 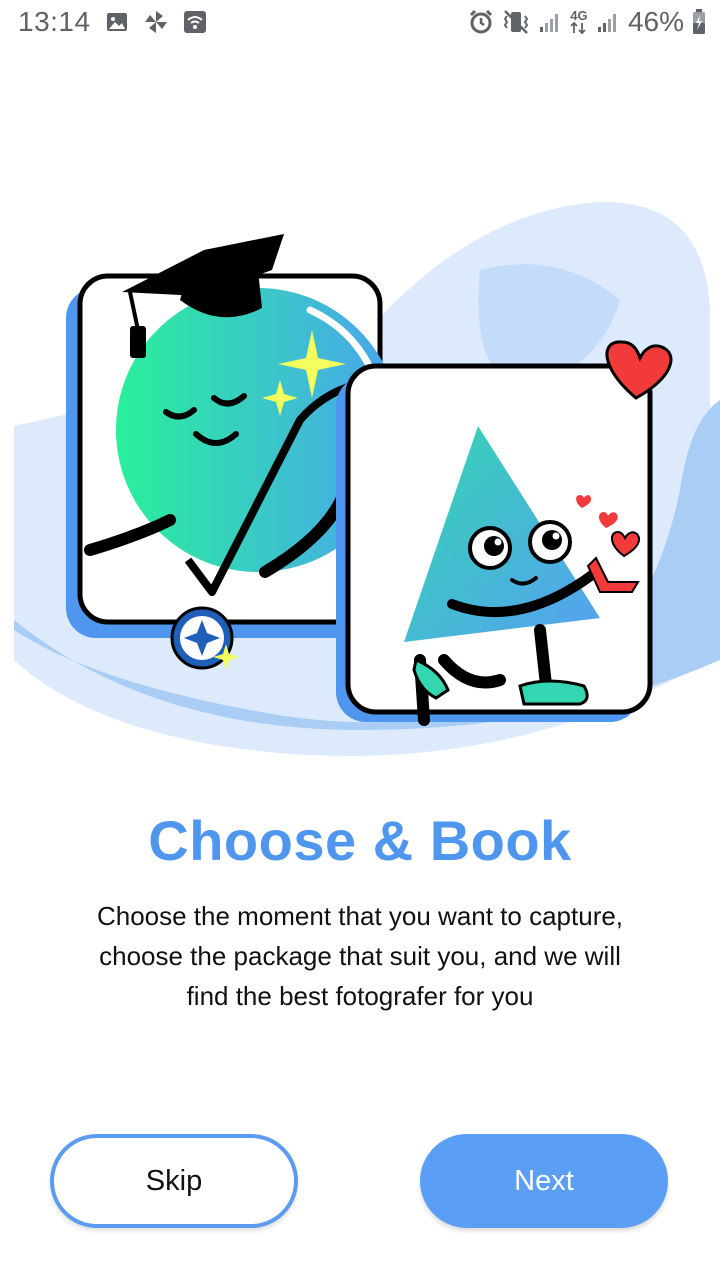 I want to click on vibrate-icon, so click(x=516, y=22).